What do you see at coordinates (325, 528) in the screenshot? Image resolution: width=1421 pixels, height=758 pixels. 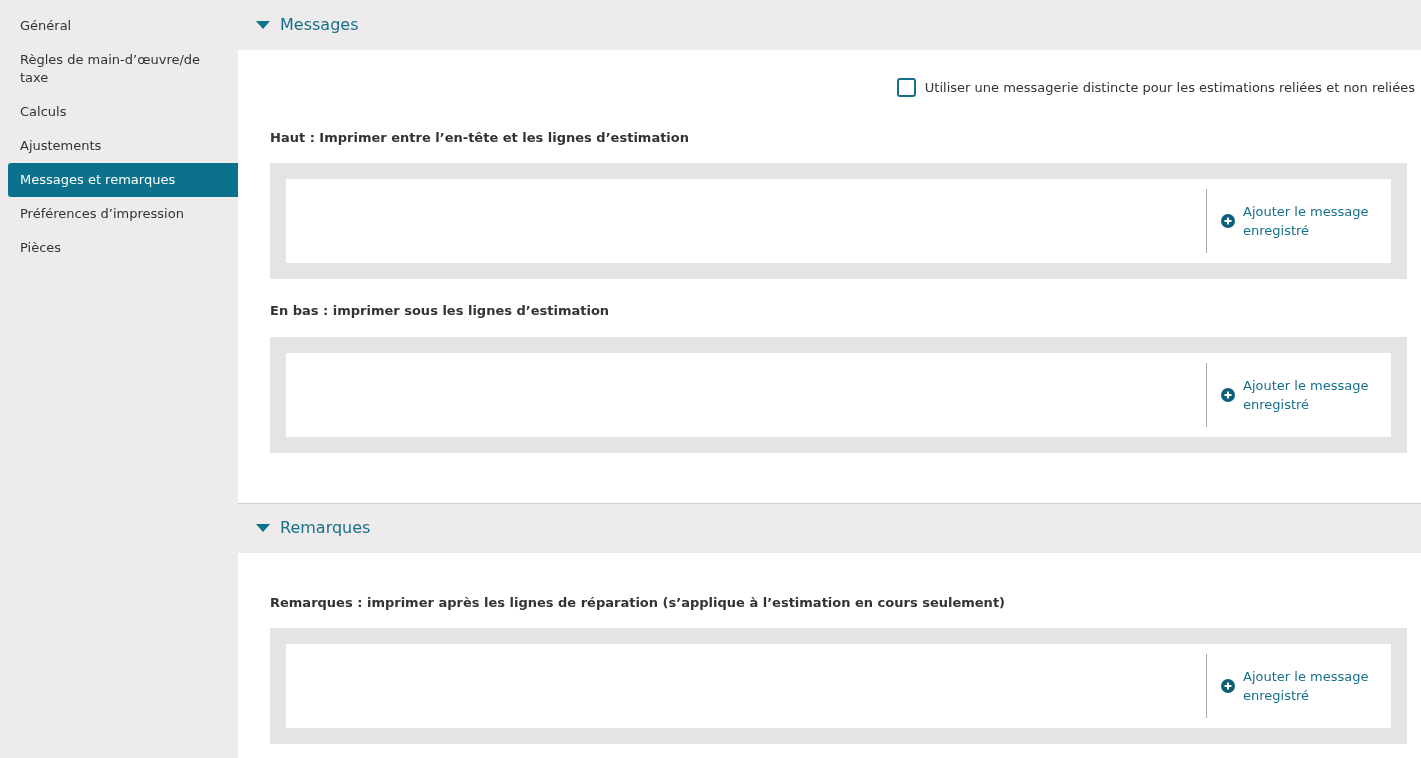 I see `section-title: Remarques` at bounding box center [325, 528].